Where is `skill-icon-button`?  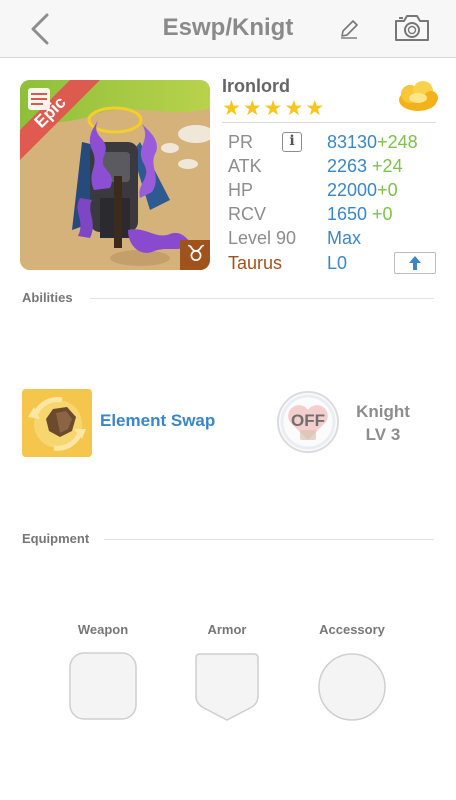 skill-icon-button is located at coordinates (57, 423).